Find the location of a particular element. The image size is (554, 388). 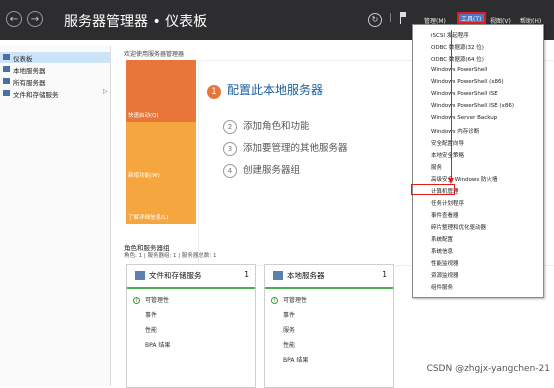

task-number: 2 is located at coordinates (230, 127).